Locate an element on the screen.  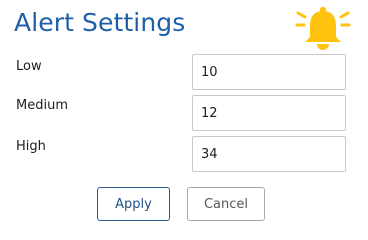
page-title: Alert Settings is located at coordinates (100, 22).